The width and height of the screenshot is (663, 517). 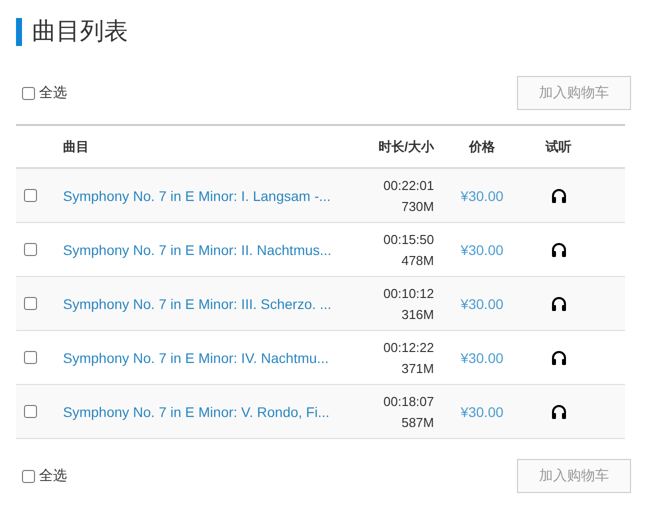 What do you see at coordinates (408, 293) in the screenshot?
I see `duration-text: 00:10:12` at bounding box center [408, 293].